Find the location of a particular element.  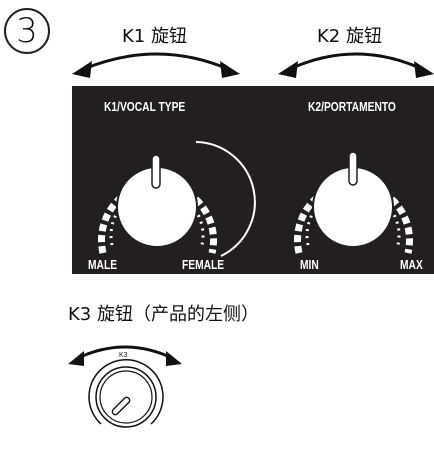

k3-knob-label: K3 is located at coordinates (123, 355).